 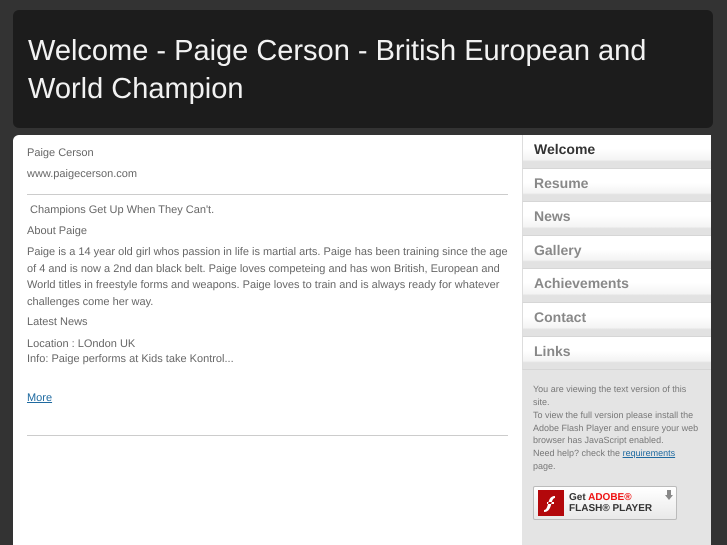 I want to click on website-text: www.paigecerson.com, so click(x=82, y=174).